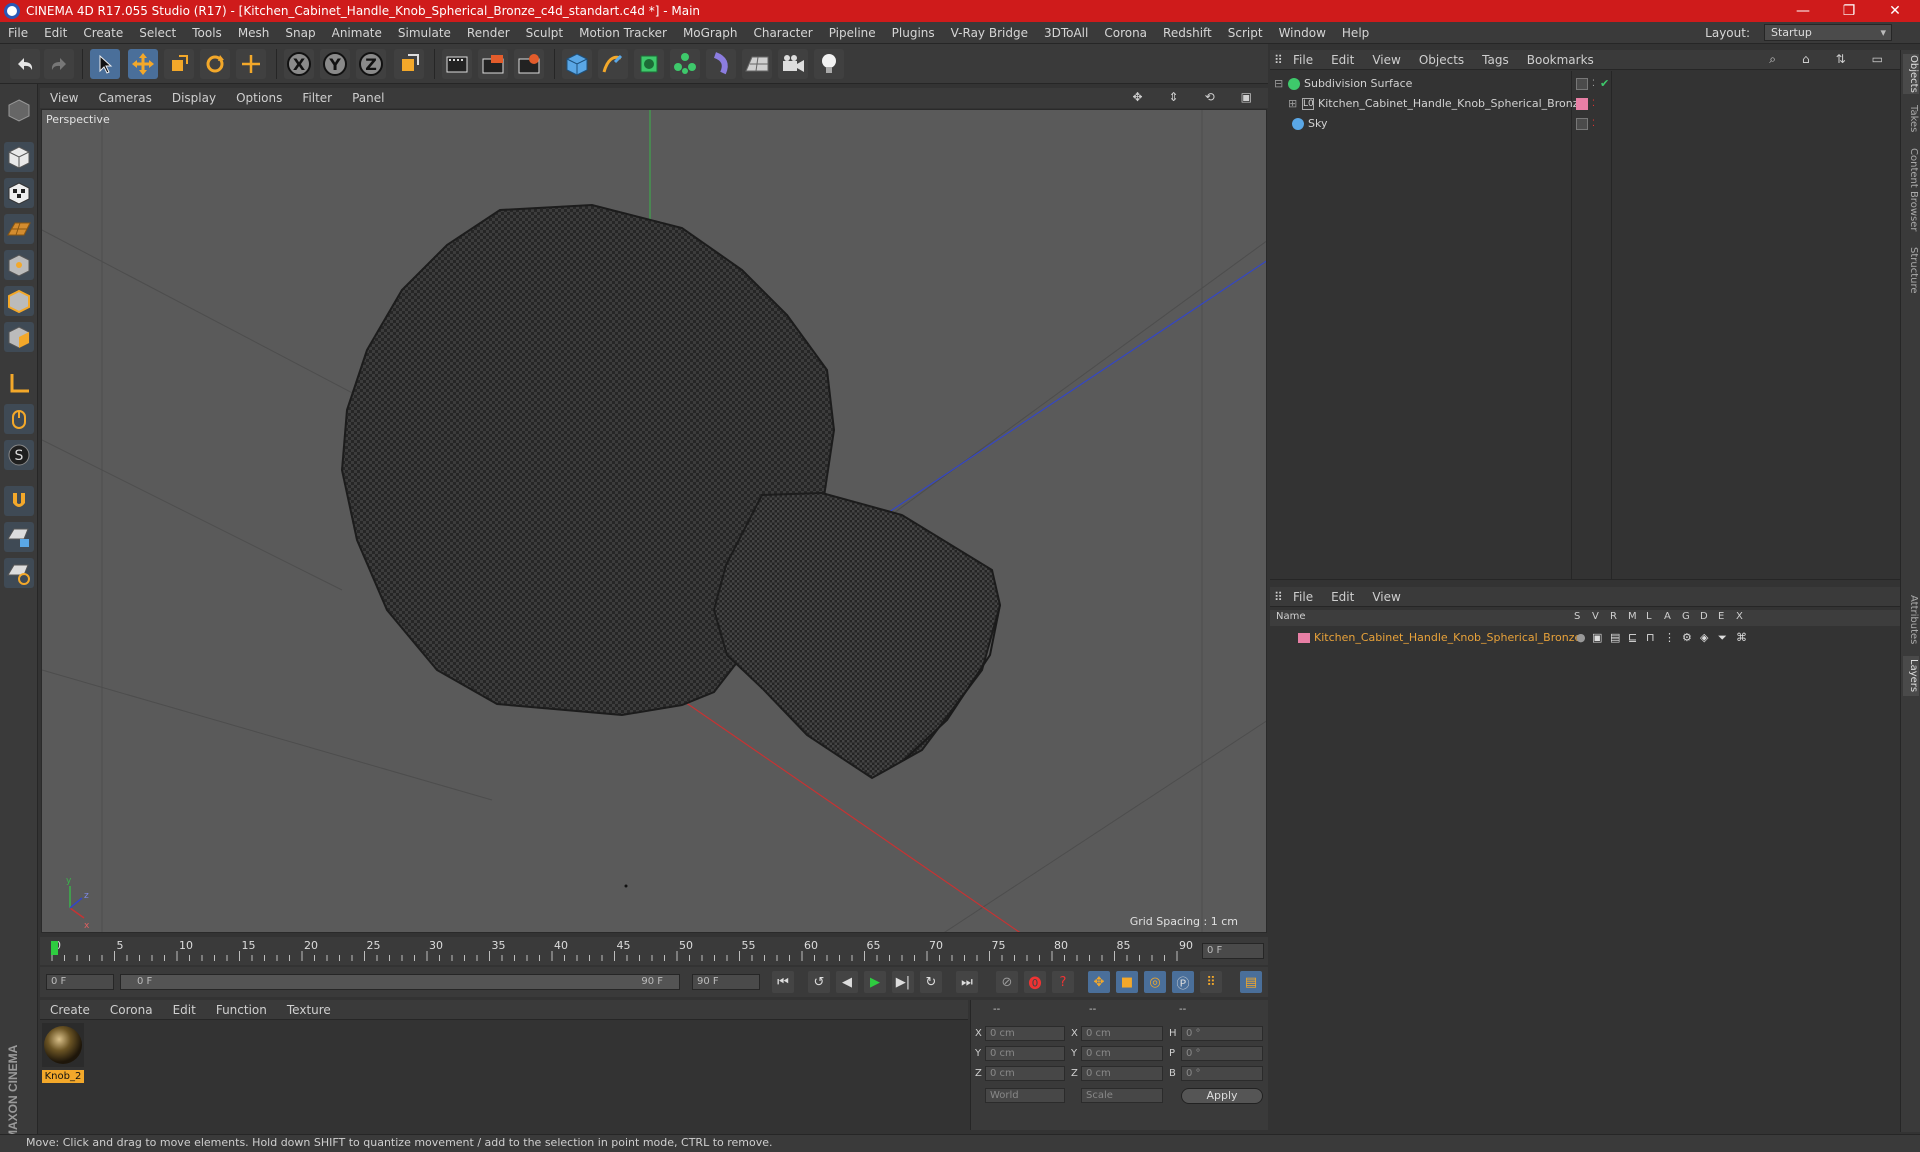 The width and height of the screenshot is (1920, 1152). Describe the element at coordinates (179, 64) in the screenshot. I see `scale-tool-icon` at that location.